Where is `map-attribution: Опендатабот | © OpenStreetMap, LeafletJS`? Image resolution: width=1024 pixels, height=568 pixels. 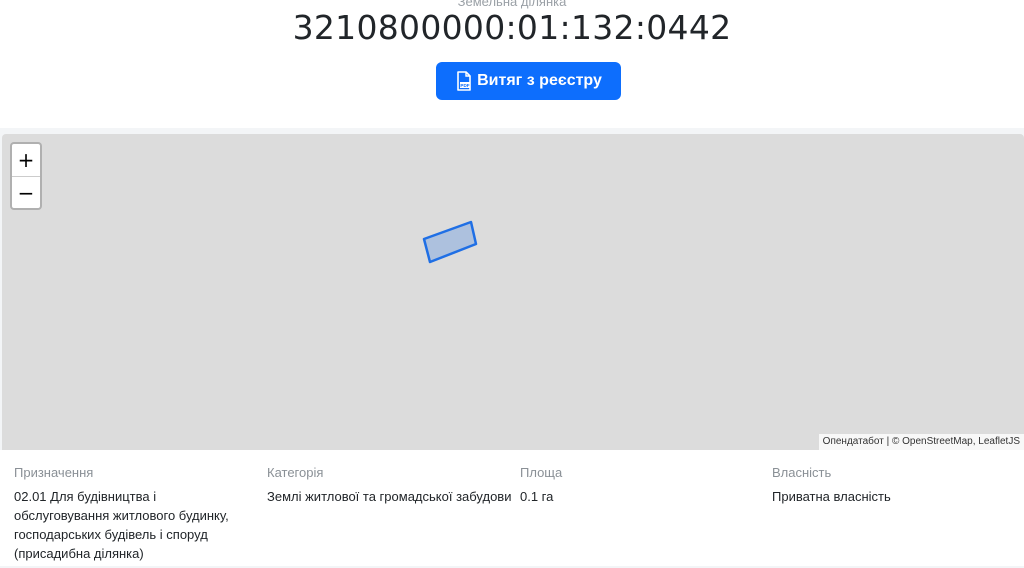
map-attribution: Опендатабот | © OpenStreetMap, LeafletJS is located at coordinates (921, 442).